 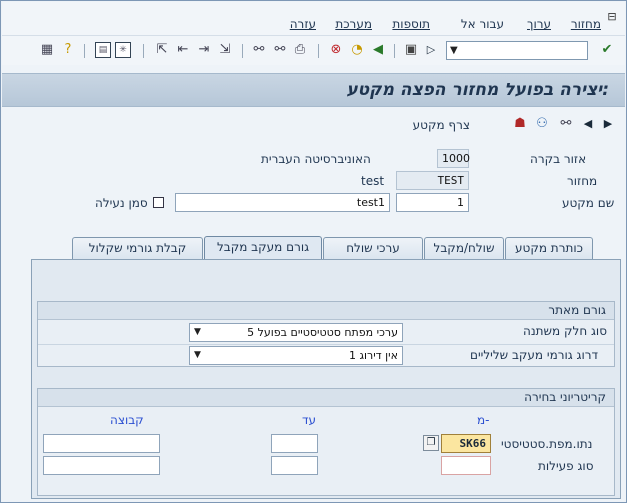 What do you see at coordinates (123, 50) in the screenshot?
I see `shortcut-icon: ✳` at bounding box center [123, 50].